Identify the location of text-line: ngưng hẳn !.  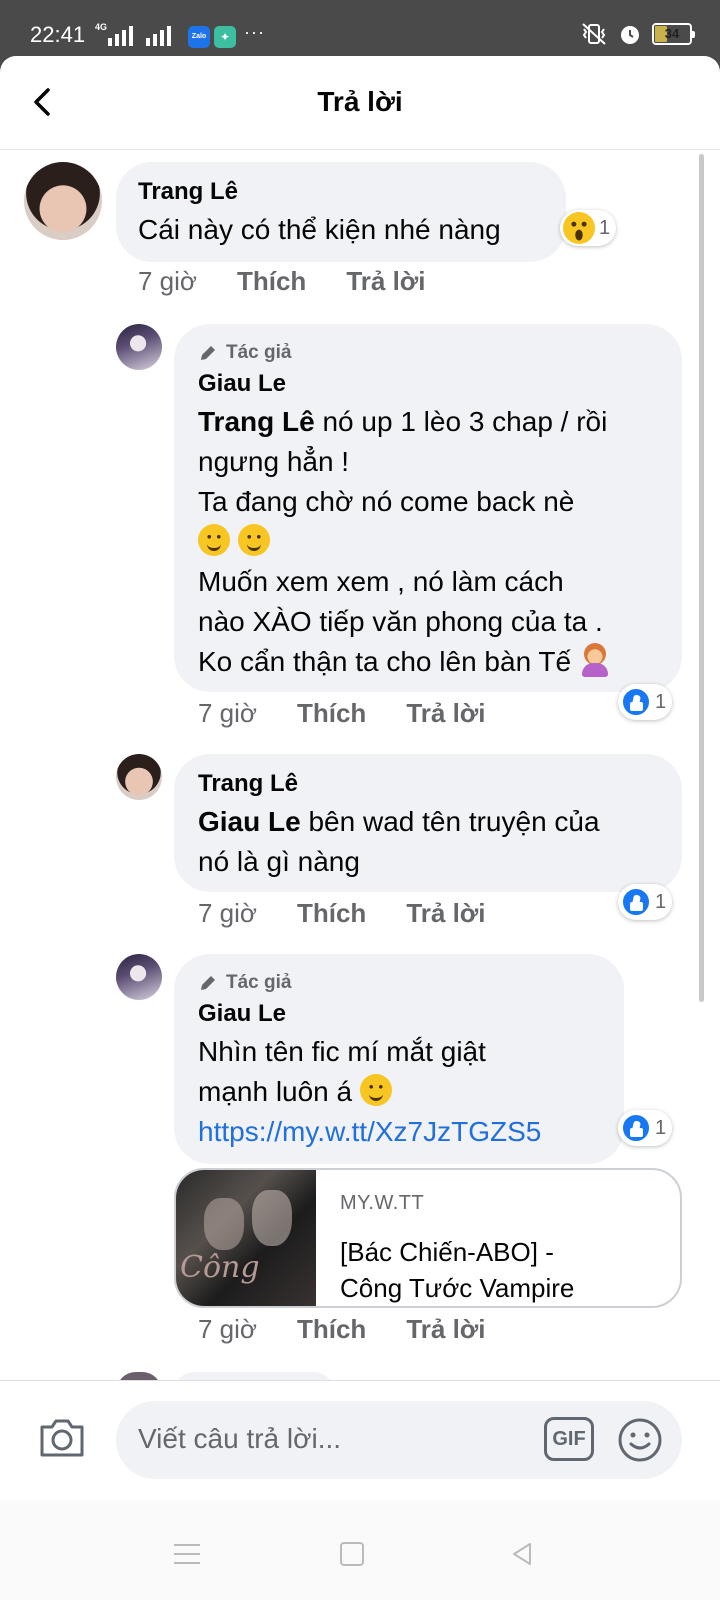
(274, 461).